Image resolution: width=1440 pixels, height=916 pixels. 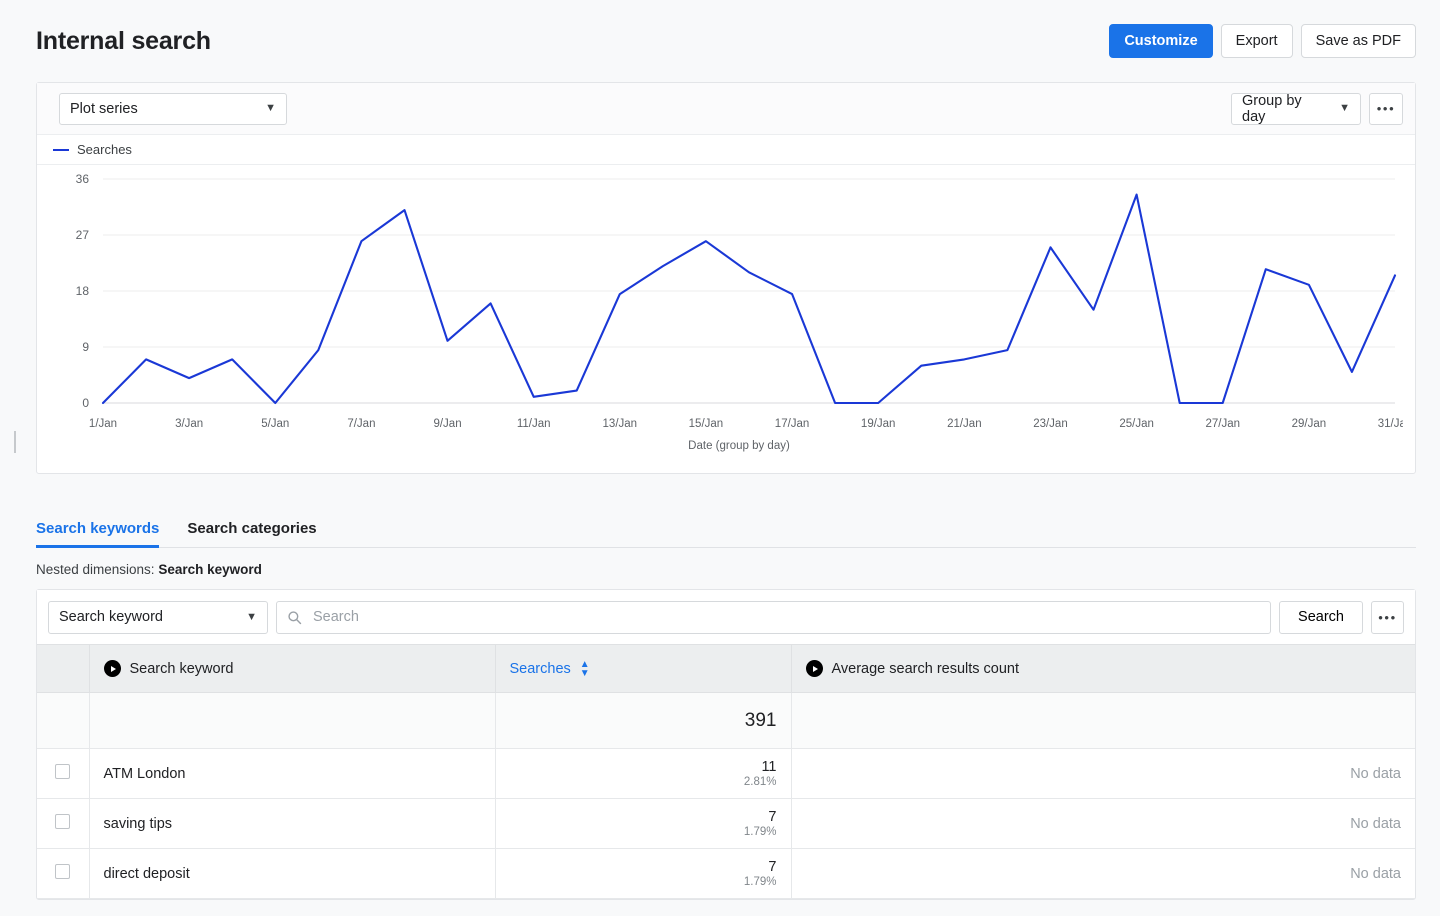 I want to click on header-actions: Customize Export Save as PDF, so click(x=1262, y=41).